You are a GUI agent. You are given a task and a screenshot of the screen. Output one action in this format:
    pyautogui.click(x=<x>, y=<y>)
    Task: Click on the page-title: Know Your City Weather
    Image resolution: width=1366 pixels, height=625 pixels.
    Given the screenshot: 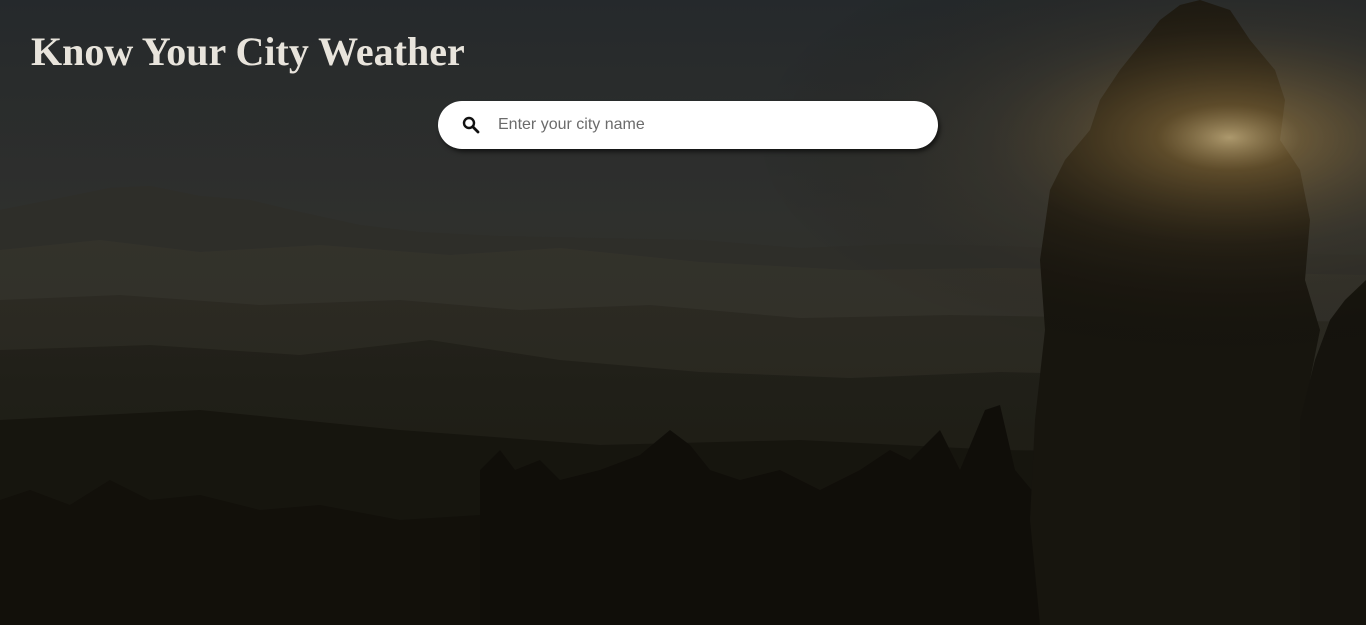 What is the action you would take?
    pyautogui.click(x=248, y=51)
    